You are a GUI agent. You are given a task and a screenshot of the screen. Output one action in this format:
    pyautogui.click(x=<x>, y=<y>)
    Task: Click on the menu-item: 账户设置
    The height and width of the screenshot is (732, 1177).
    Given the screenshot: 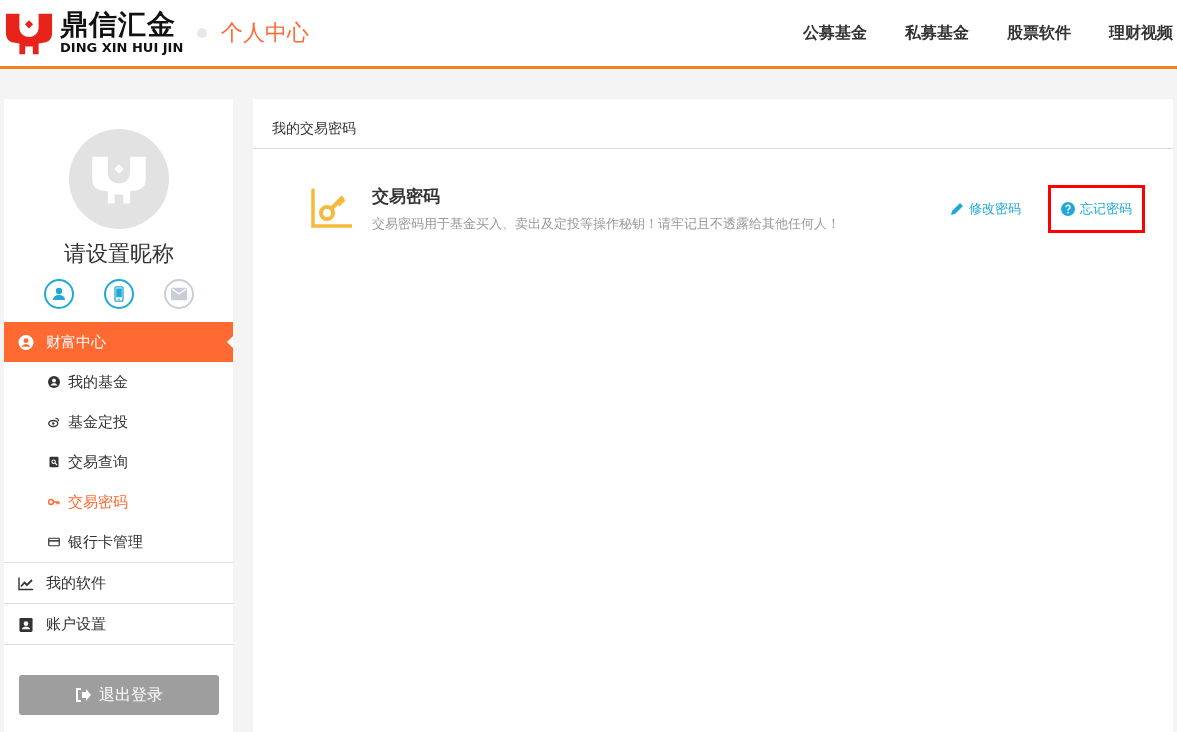 What is the action you would take?
    pyautogui.click(x=118, y=624)
    